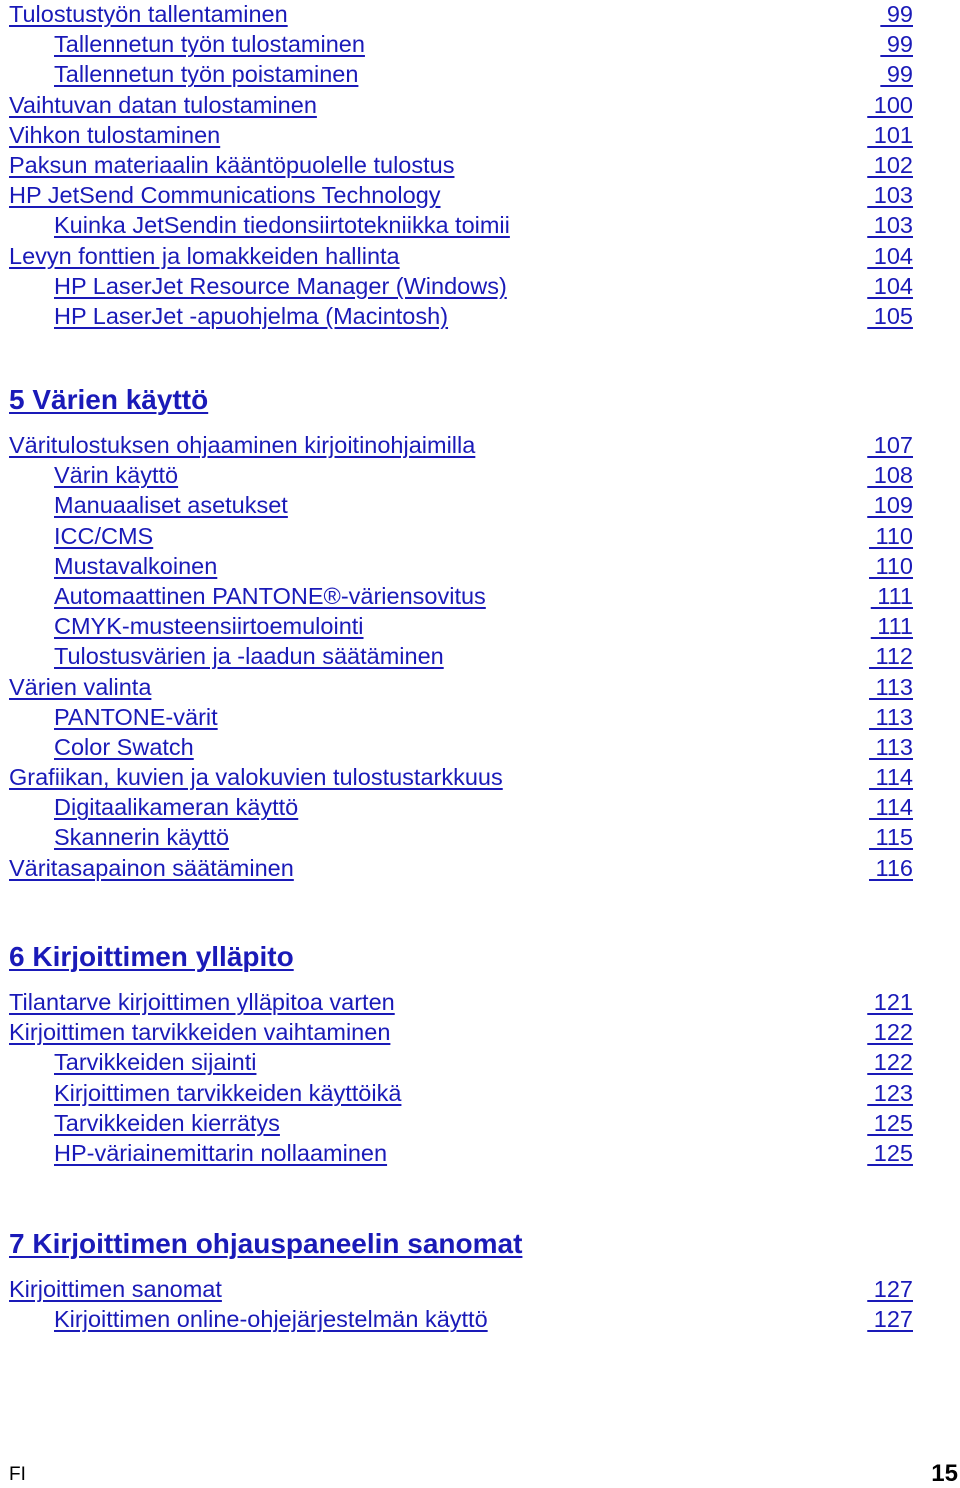  I want to click on toc-entry-title-link: Värin käyttö, so click(116, 475).